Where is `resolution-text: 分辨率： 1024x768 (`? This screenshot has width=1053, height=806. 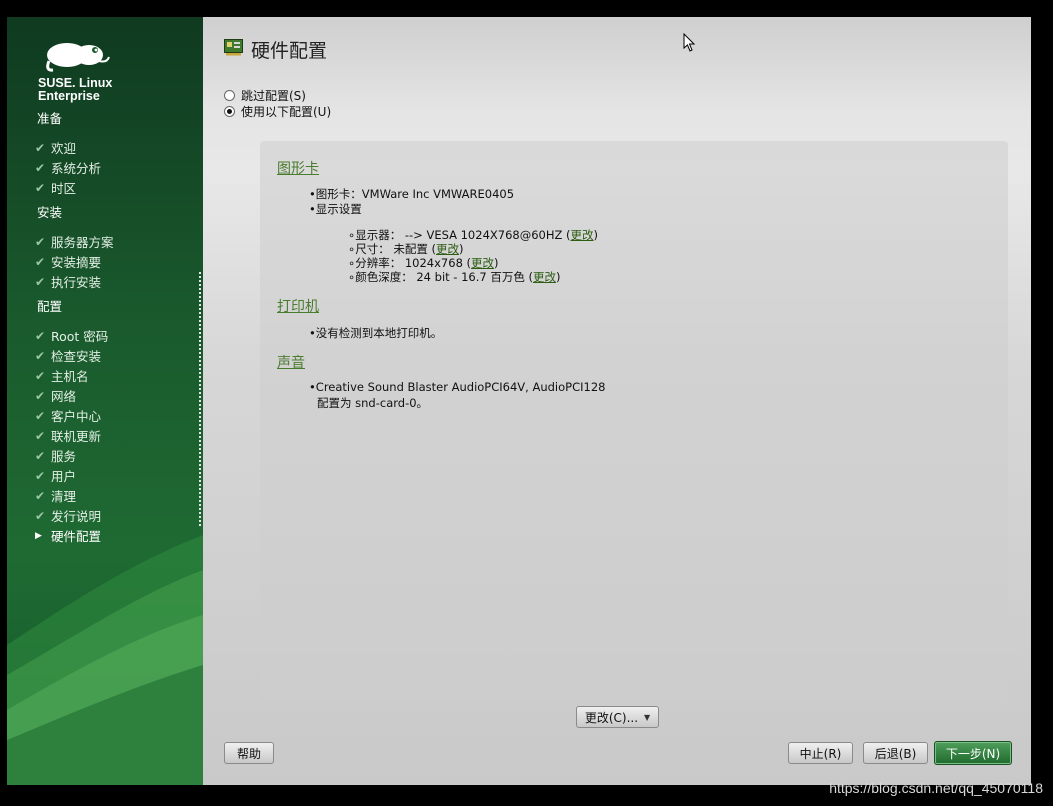
resolution-text: 分辨率： 1024x768 ( is located at coordinates (413, 263).